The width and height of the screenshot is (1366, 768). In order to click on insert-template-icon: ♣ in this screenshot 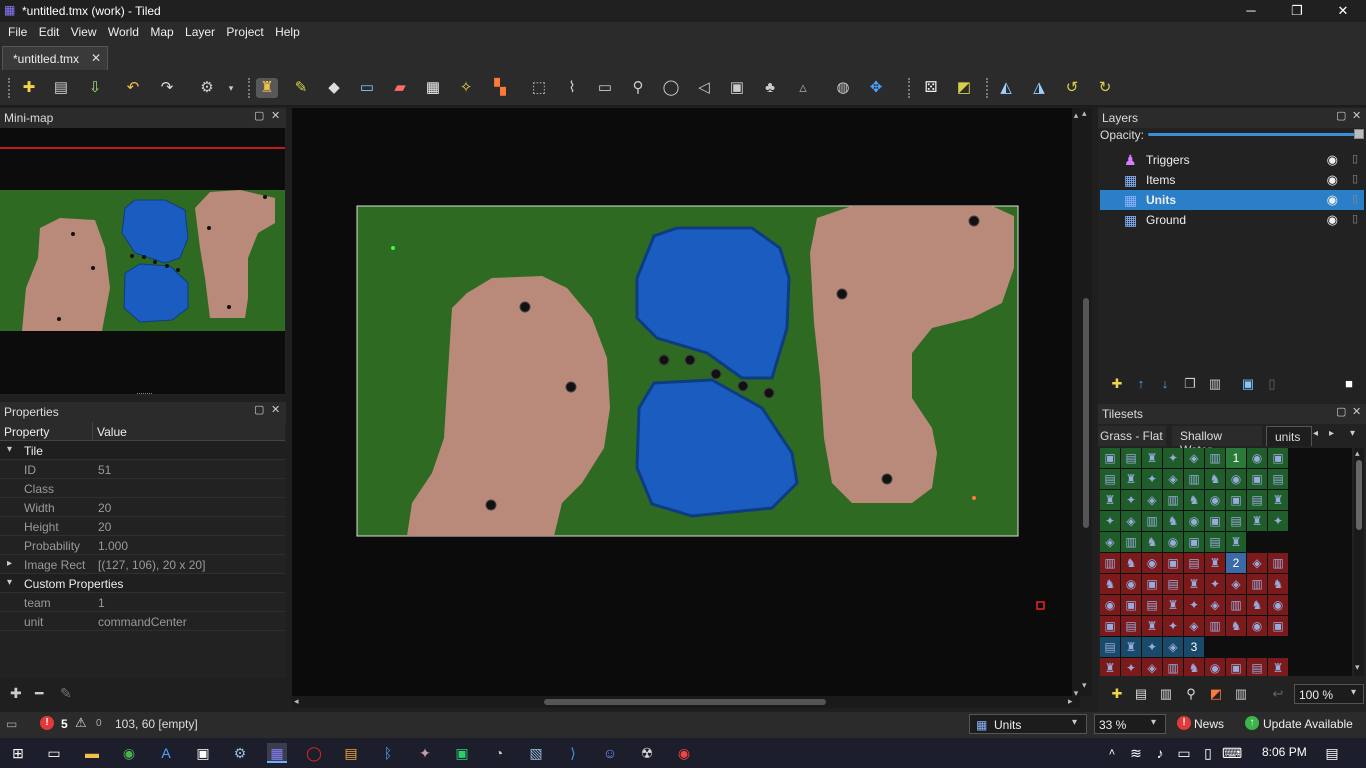, I will do `click(770, 88)`.